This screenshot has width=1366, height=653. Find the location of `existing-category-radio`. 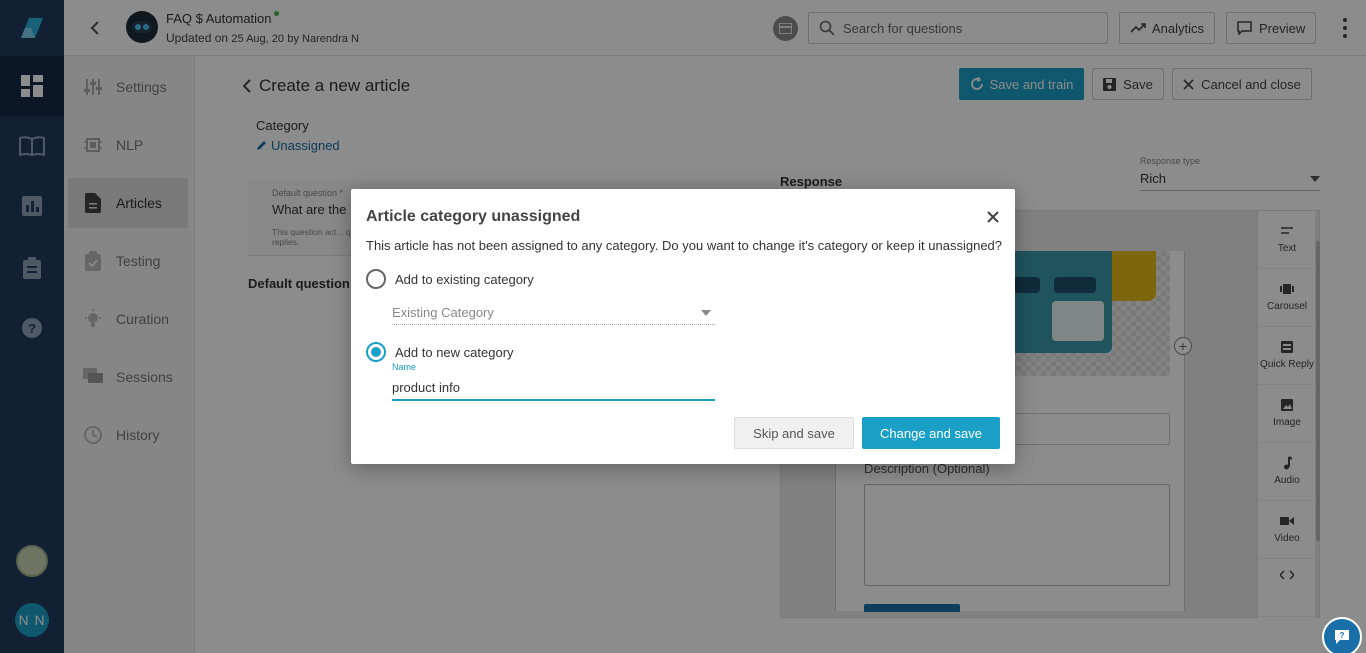

existing-category-radio is located at coordinates (376, 279).